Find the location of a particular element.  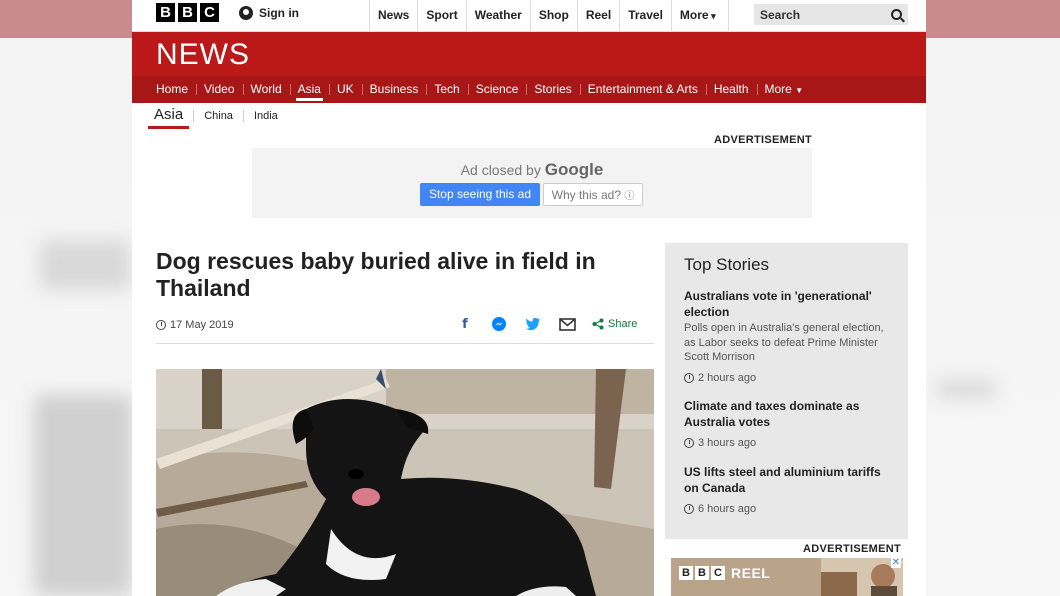

news-header: NEWS is located at coordinates (529, 54).